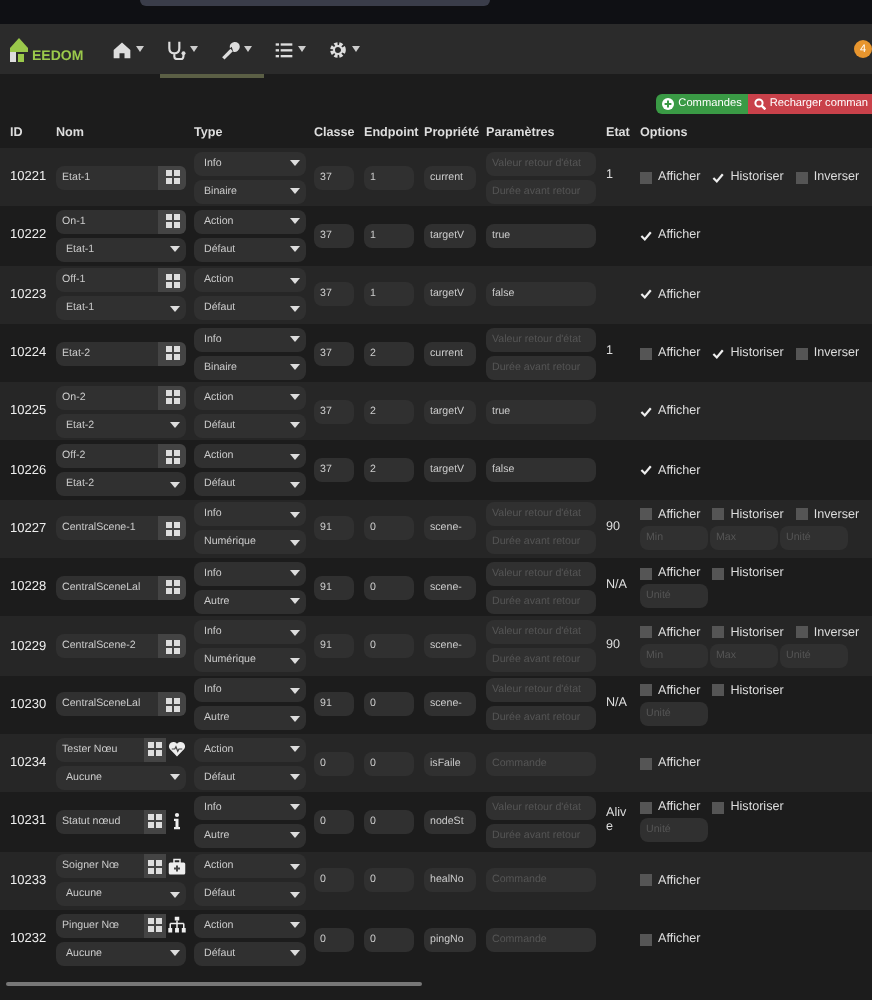 This screenshot has height=1000, width=872. I want to click on house-icon, so click(19, 49).